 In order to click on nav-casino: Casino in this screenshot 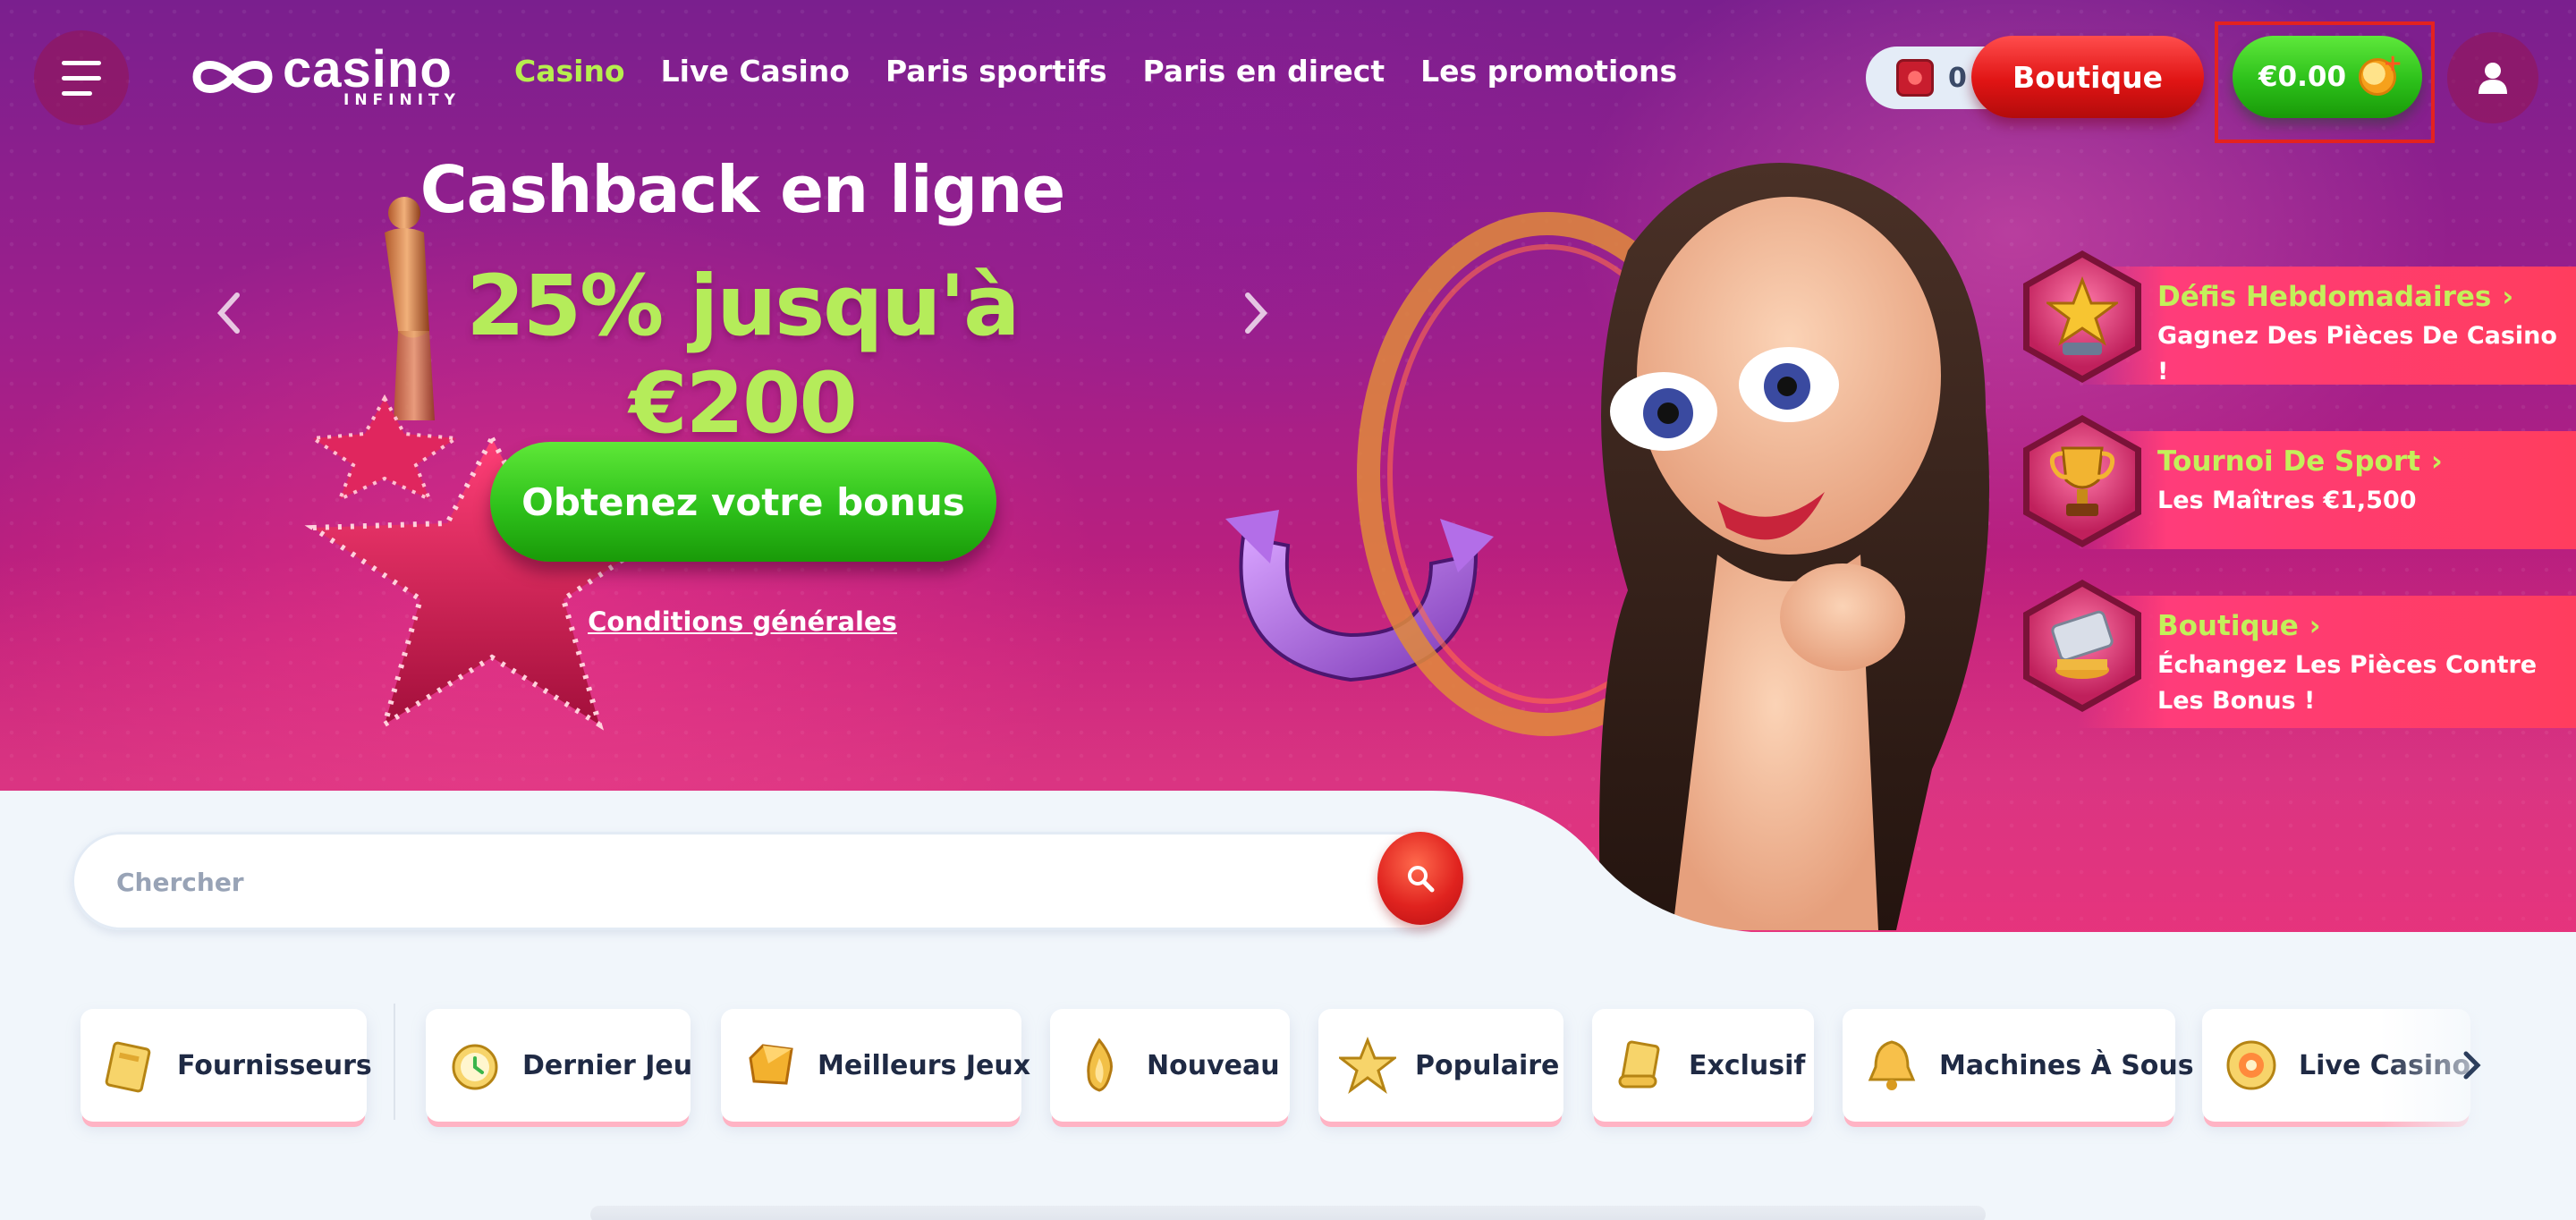, I will do `click(569, 72)`.